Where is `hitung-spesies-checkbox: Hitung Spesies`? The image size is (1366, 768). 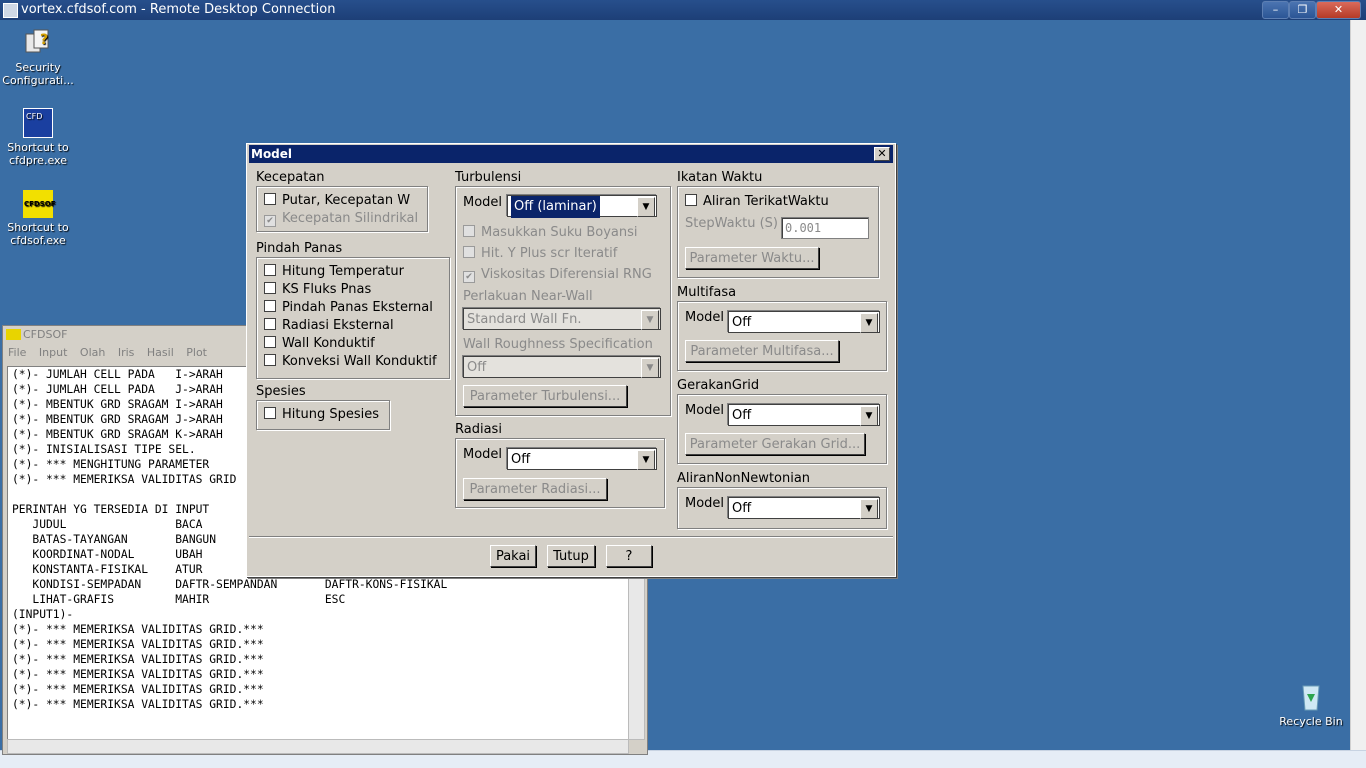
hitung-spesies-checkbox: Hitung Spesies is located at coordinates (321, 414).